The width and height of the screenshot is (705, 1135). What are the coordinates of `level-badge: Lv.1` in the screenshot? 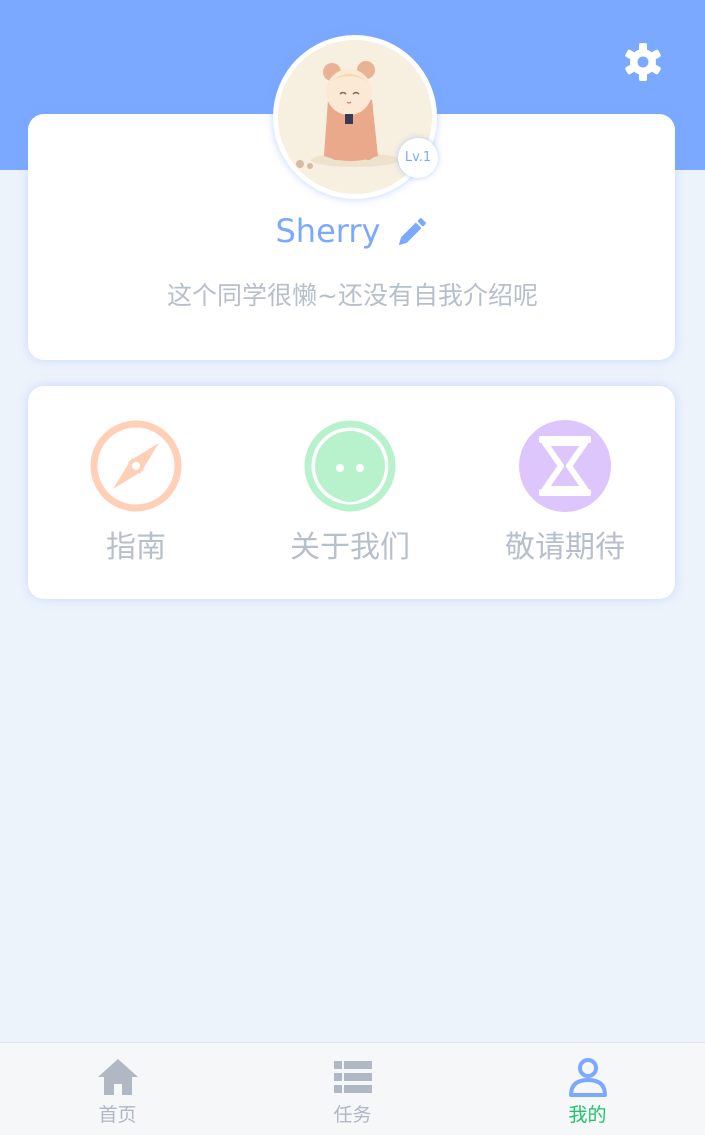 It's located at (418, 158).